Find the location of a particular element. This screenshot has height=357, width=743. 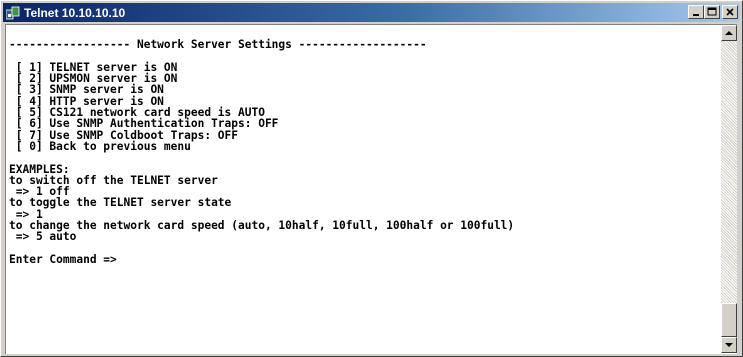

scroll-up-button is located at coordinates (729, 33).